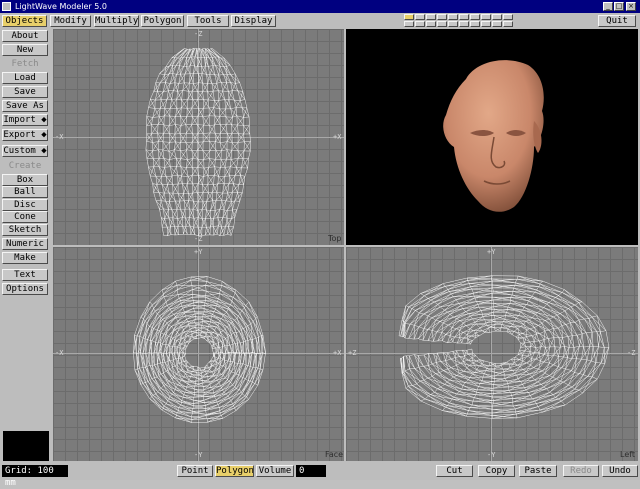 This screenshot has height=489, width=640. Describe the element at coordinates (25, 65) in the screenshot. I see `sidebar-item-fetch: Fetch` at that location.